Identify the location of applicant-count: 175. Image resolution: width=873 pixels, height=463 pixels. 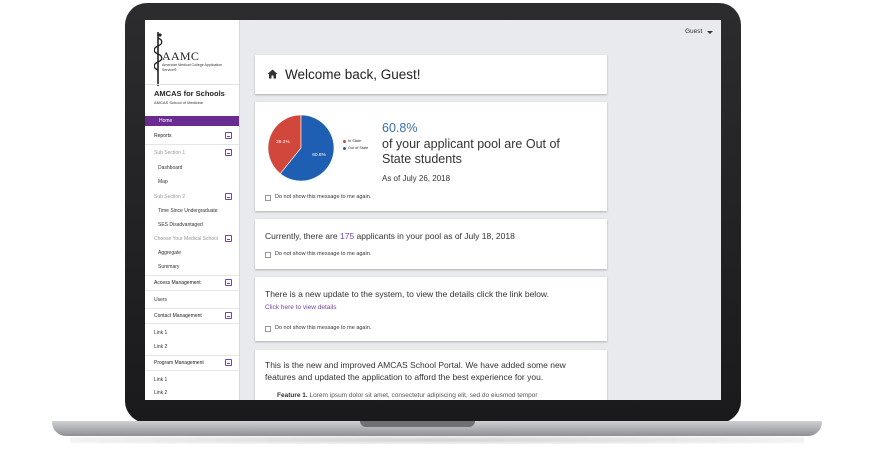
(347, 236).